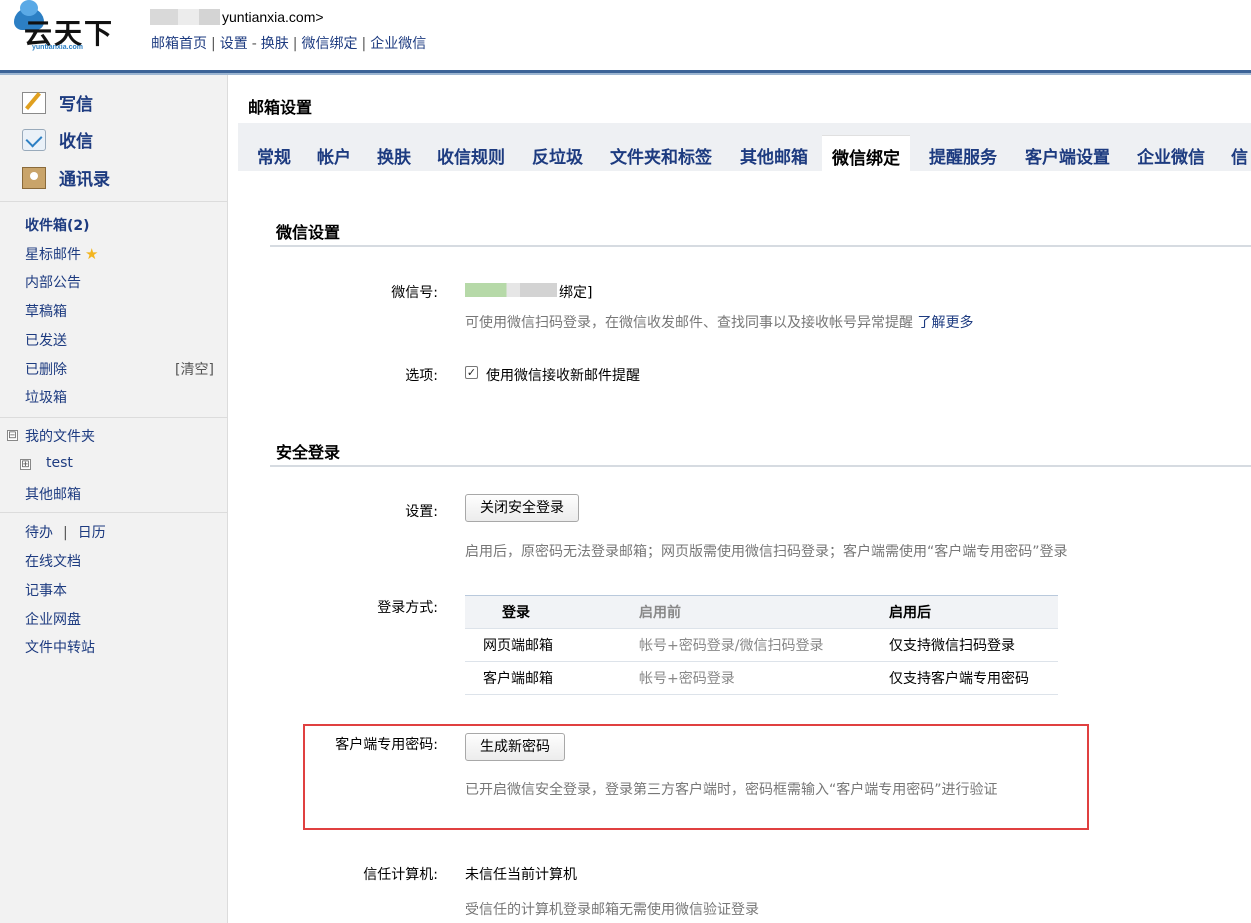  I want to click on security-setting-label: 设置:, so click(421, 512).